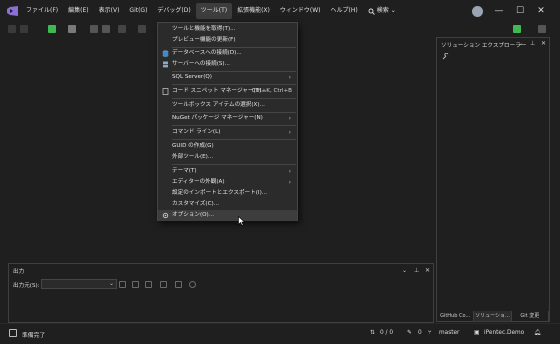 This screenshot has width=560, height=344. Describe the element at coordinates (122, 284) in the screenshot. I see `find-message-icon` at that location.